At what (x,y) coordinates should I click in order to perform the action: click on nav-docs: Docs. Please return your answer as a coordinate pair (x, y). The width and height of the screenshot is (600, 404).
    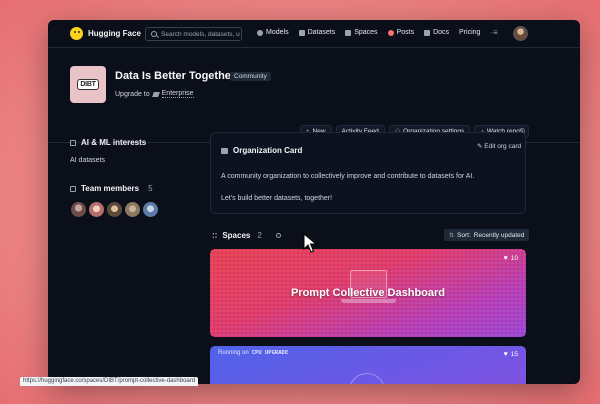
    Looking at the image, I should click on (436, 32).